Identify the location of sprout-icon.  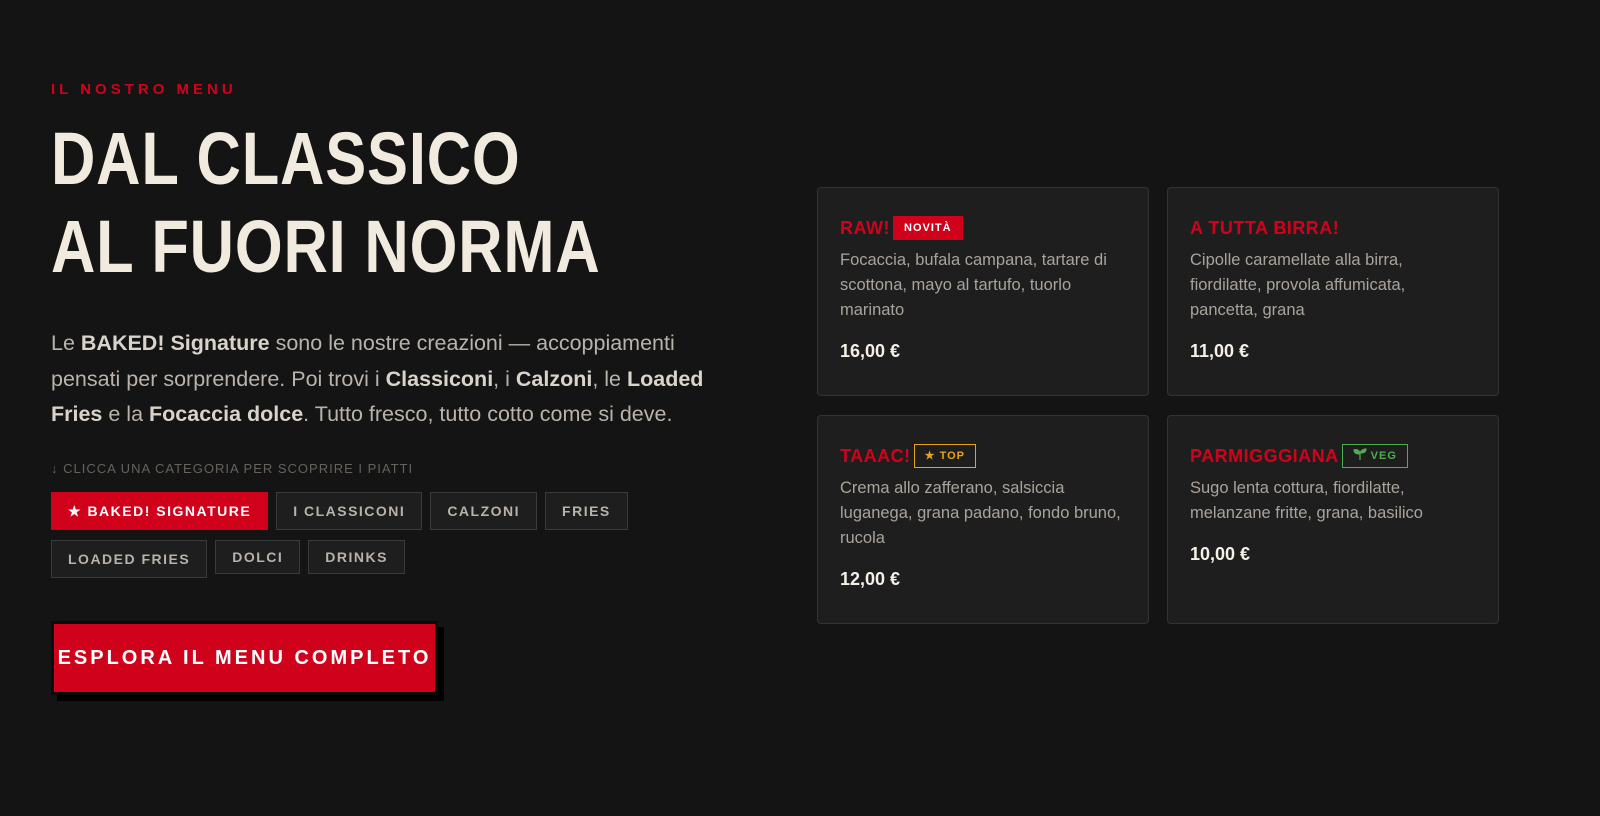
(1360, 454).